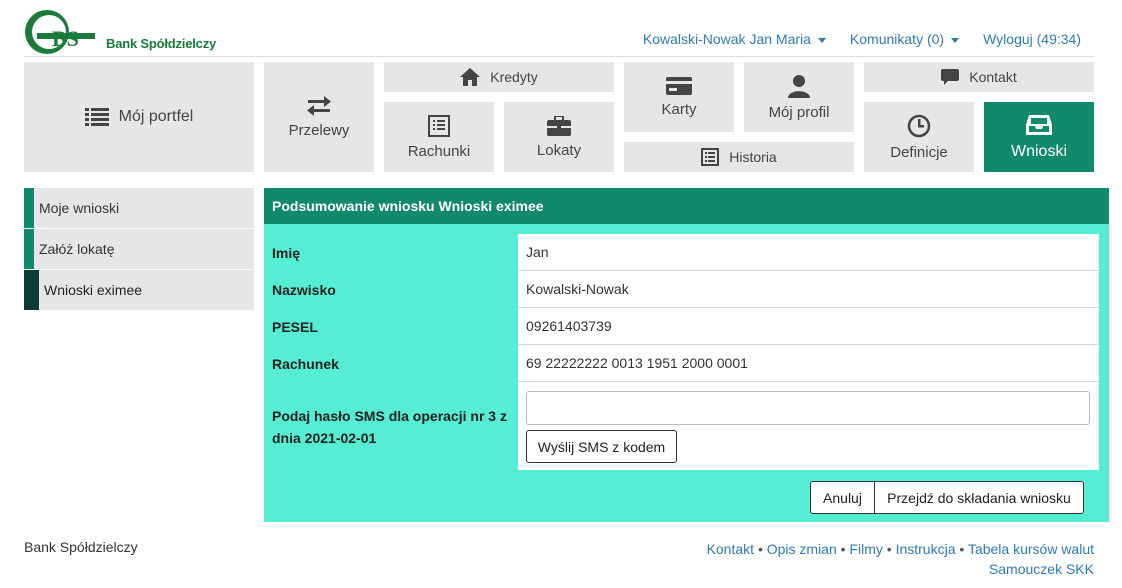  What do you see at coordinates (808, 252) in the screenshot?
I see `field-value: Jan` at bounding box center [808, 252].